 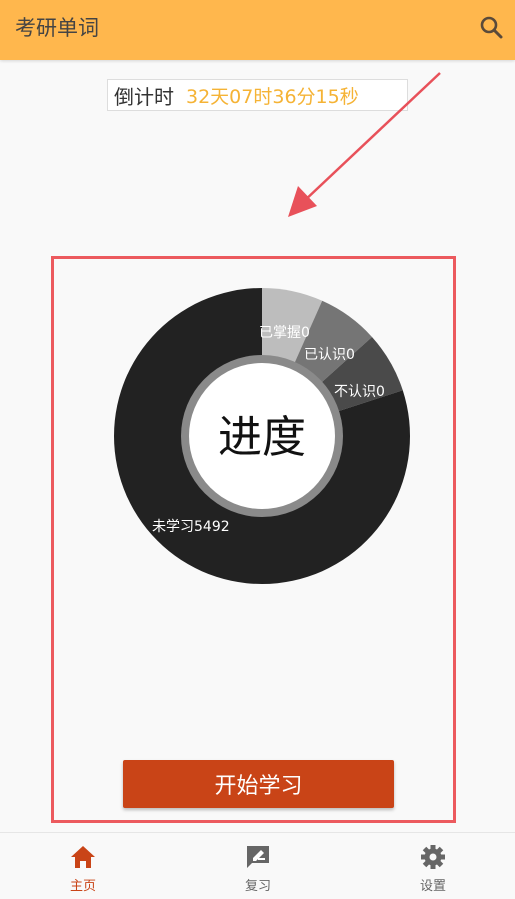 What do you see at coordinates (257, 30) in the screenshot?
I see `app-bar: 考研单词` at bounding box center [257, 30].